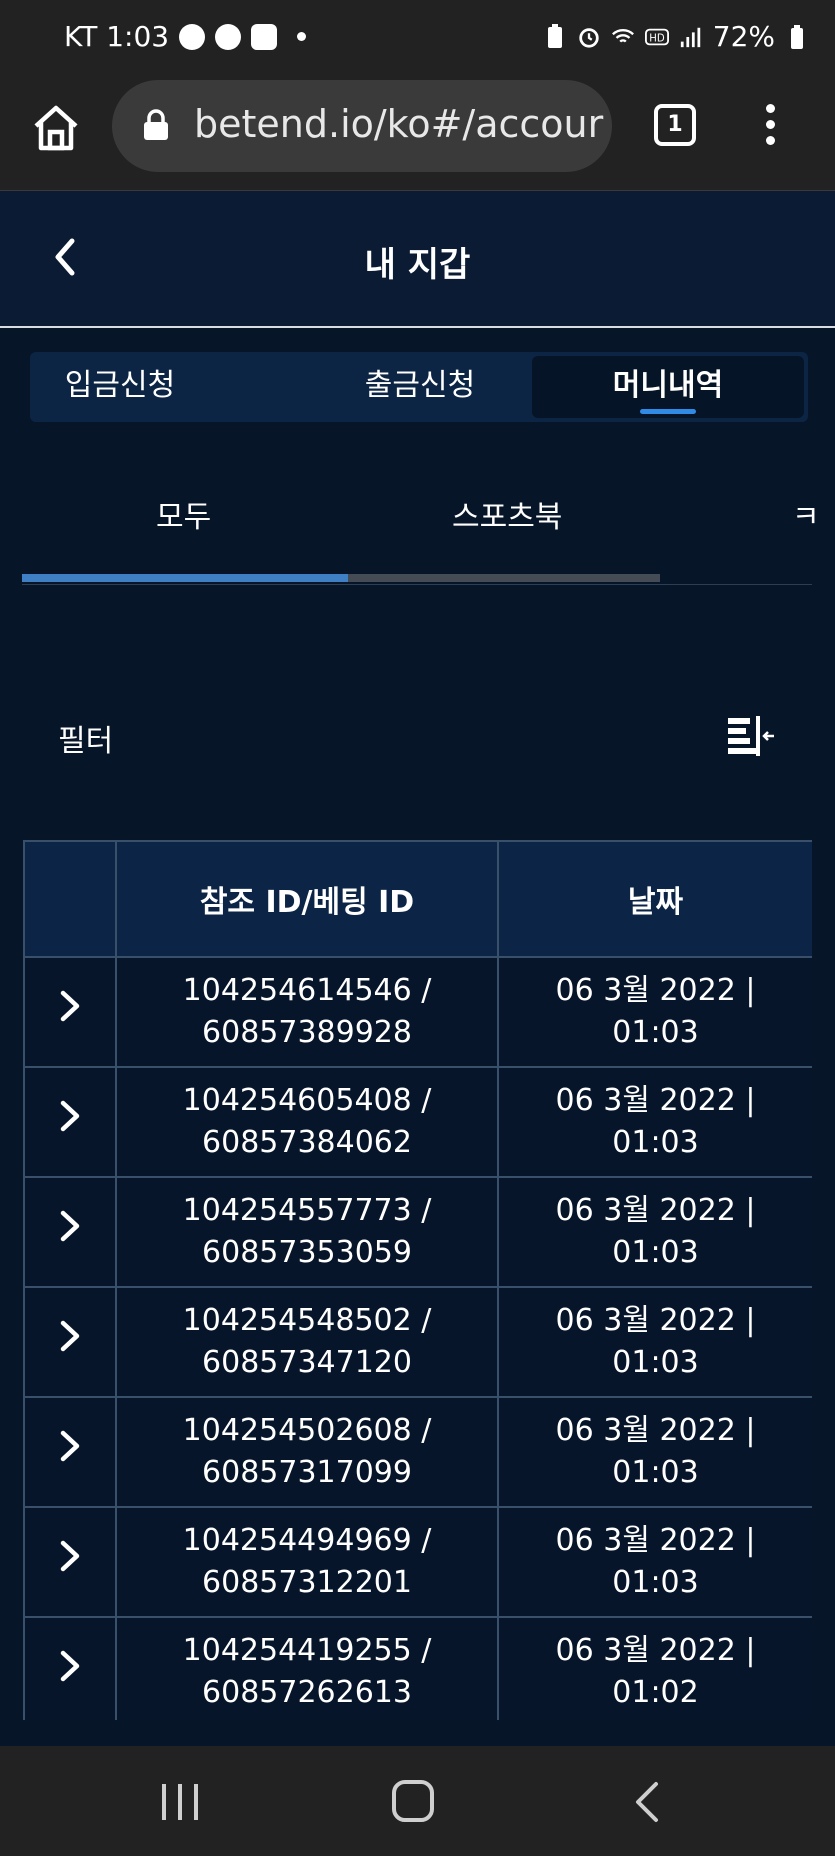  I want to click on hd-icon: HD, so click(656, 36).